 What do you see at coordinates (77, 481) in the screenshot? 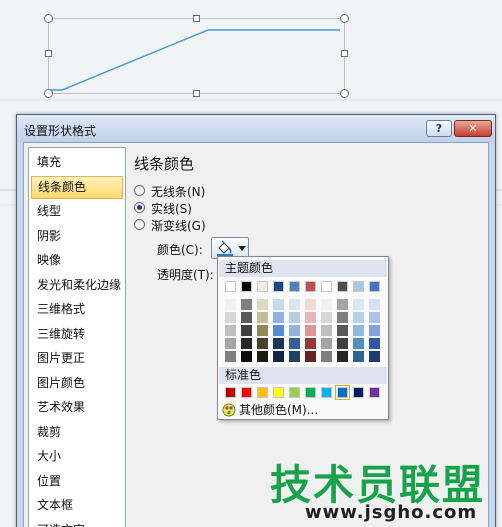
I see `nav-item: 位置` at bounding box center [77, 481].